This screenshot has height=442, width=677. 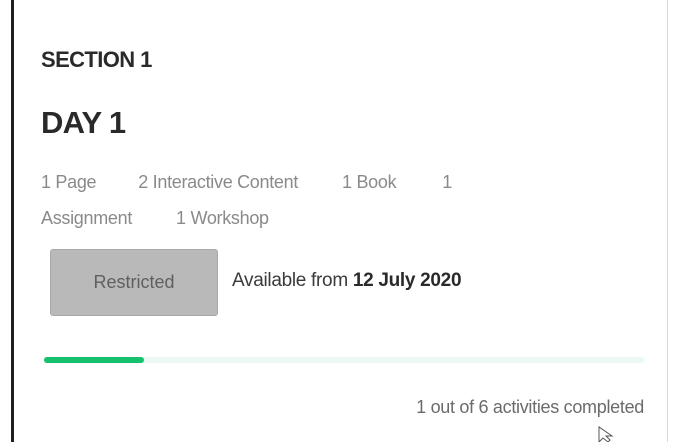 I want to click on activity-workshop-count: 1 Workshop, so click(x=222, y=218).